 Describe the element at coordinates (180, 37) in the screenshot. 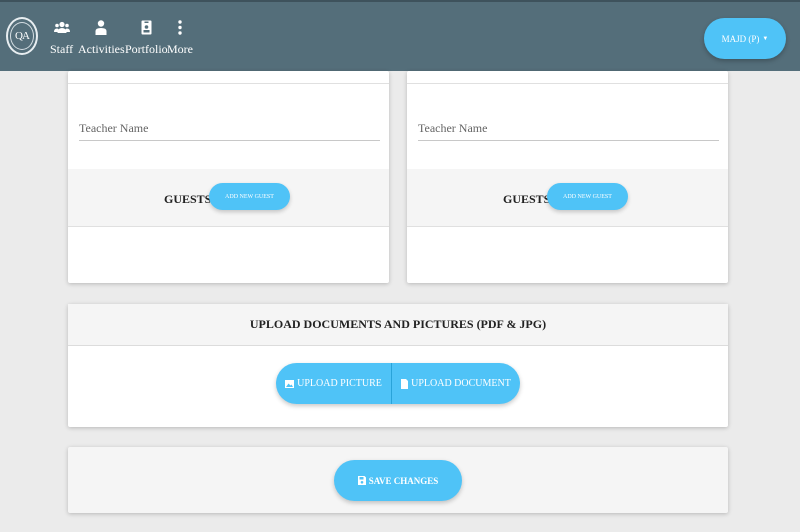

I see `nav-item-more: More` at that location.